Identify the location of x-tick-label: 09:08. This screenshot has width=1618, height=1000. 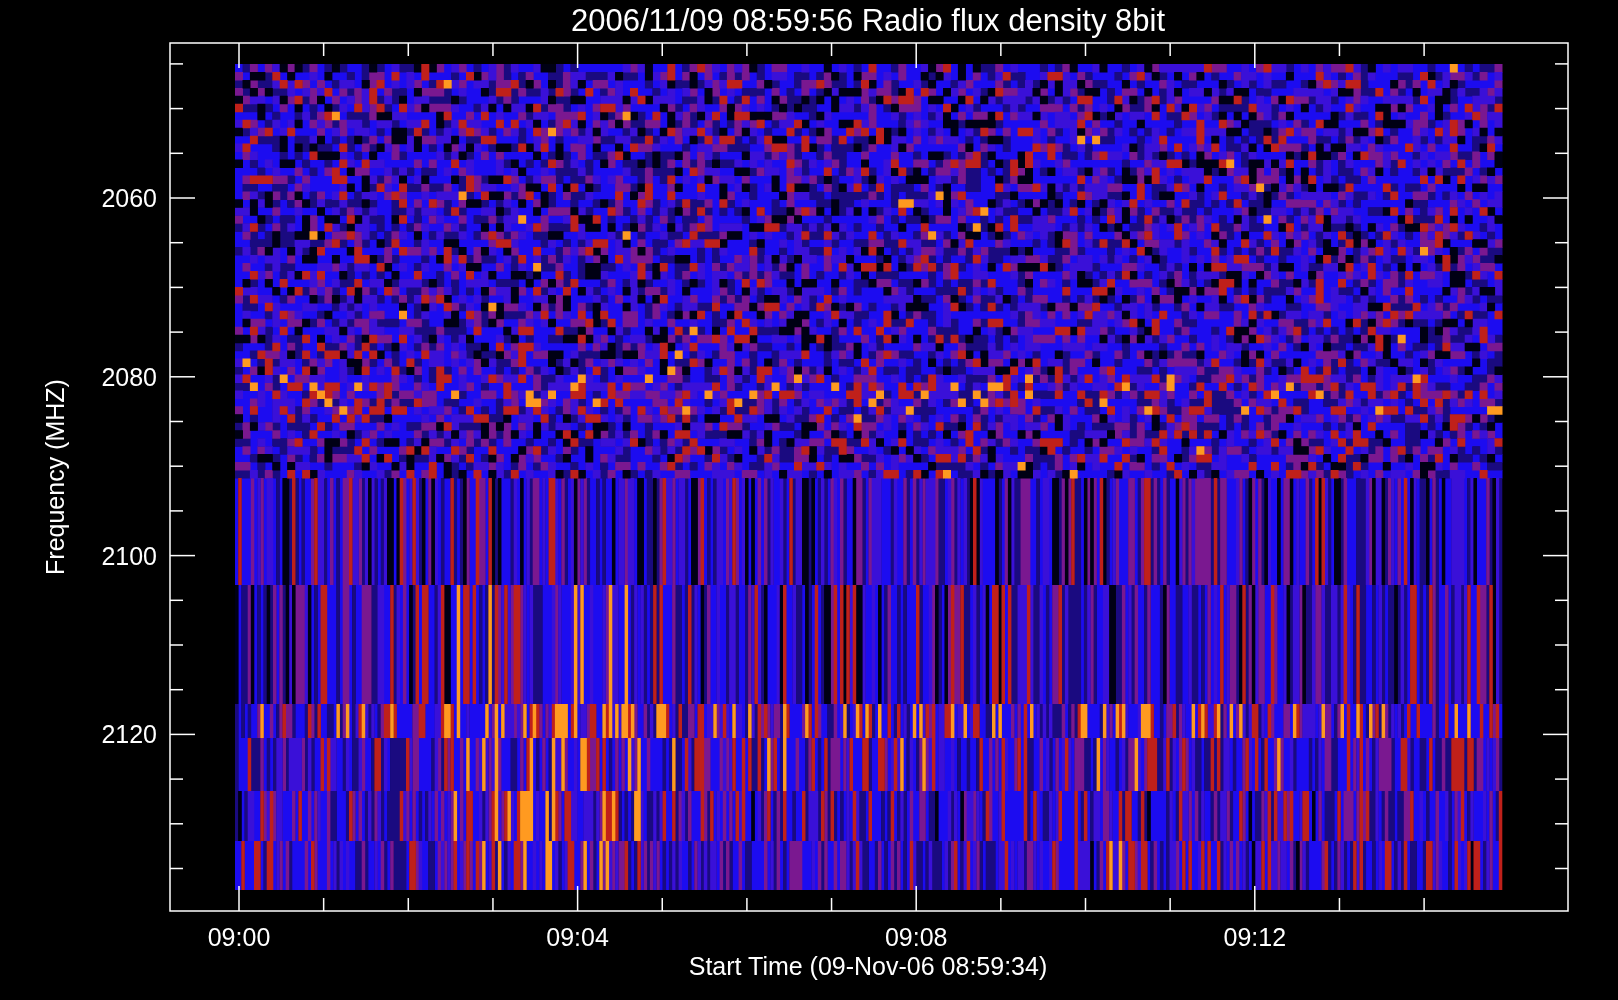
(916, 937).